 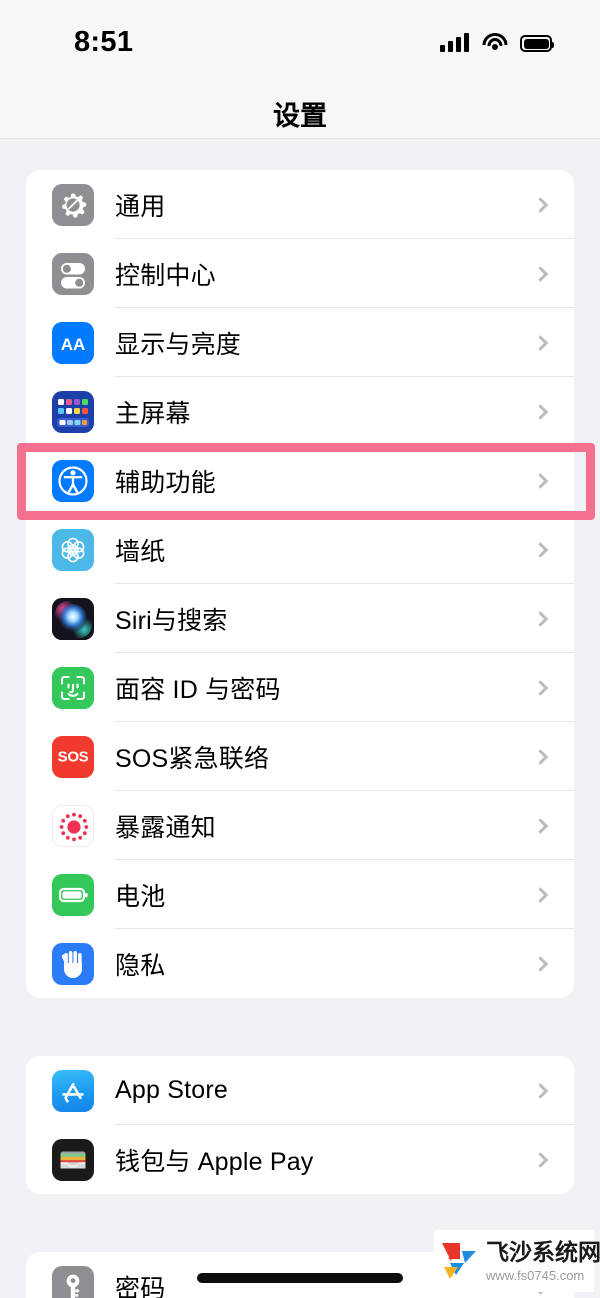 What do you see at coordinates (140, 896) in the screenshot?
I see `sidebar-item-label: 电池` at bounding box center [140, 896].